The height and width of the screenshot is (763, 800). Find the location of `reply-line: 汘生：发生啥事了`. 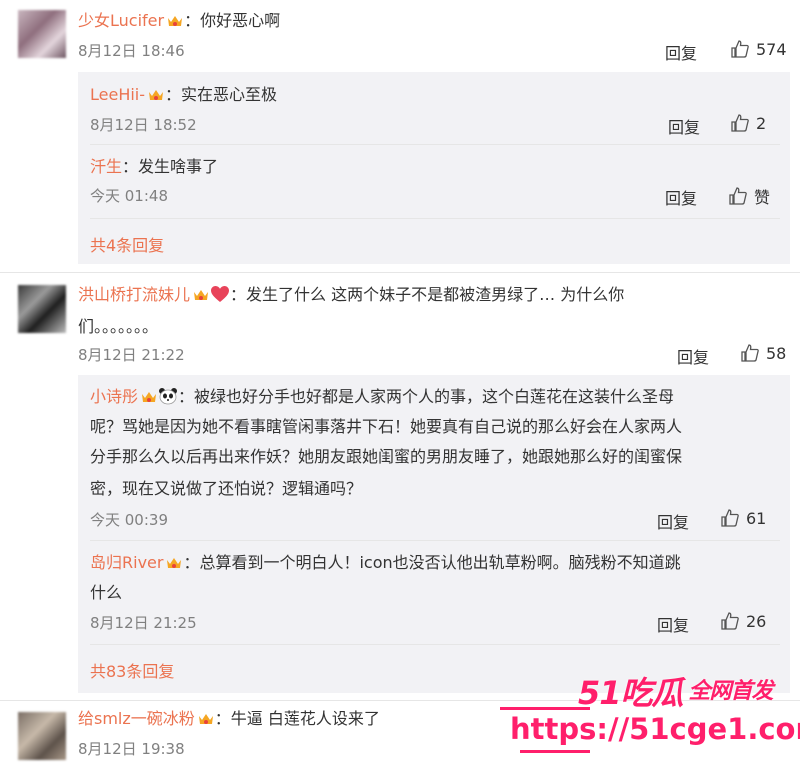

reply-line: 汘生：发生啥事了 is located at coordinates (154, 166).